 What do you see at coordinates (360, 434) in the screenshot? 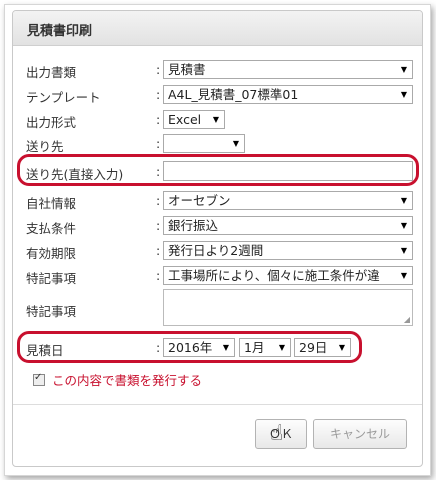
I see `cancel-button: キャンセル` at bounding box center [360, 434].